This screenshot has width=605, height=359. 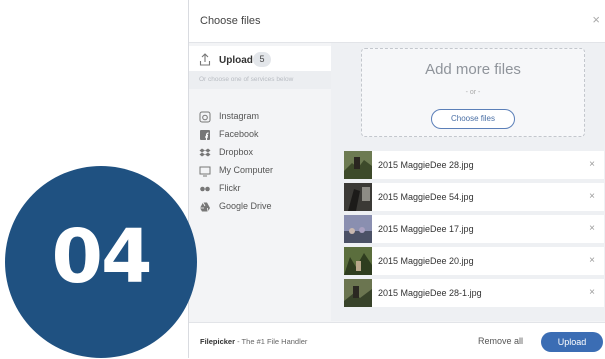 I want to click on brand-name: Filepicker, so click(x=218, y=341).